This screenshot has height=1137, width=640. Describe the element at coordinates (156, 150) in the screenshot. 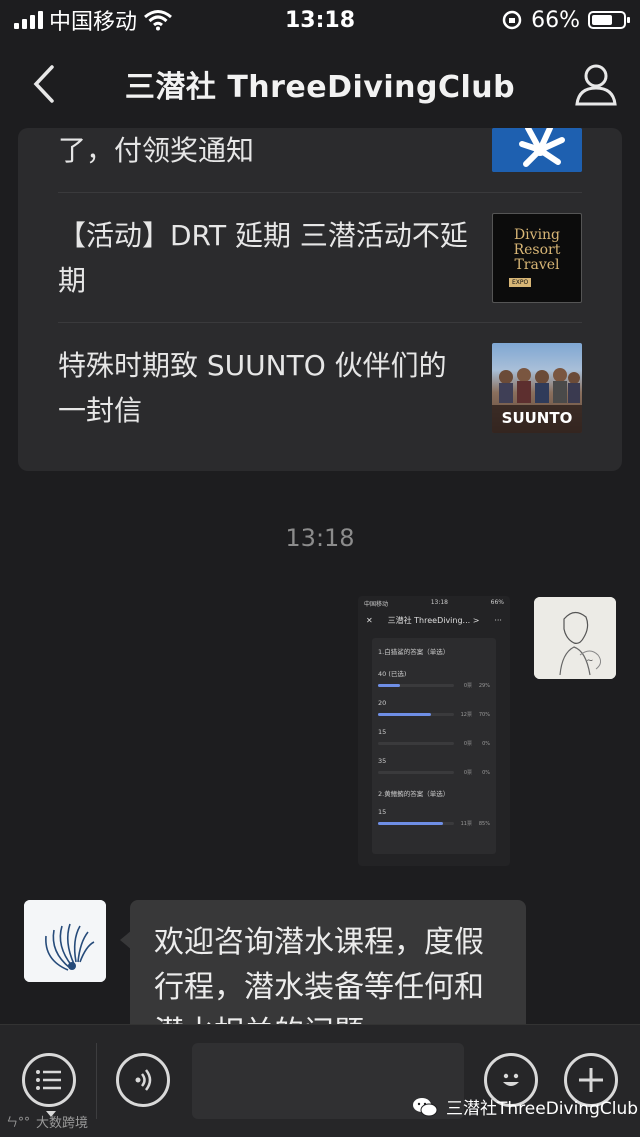

I see `article-title: 了，付领奖通知` at that location.